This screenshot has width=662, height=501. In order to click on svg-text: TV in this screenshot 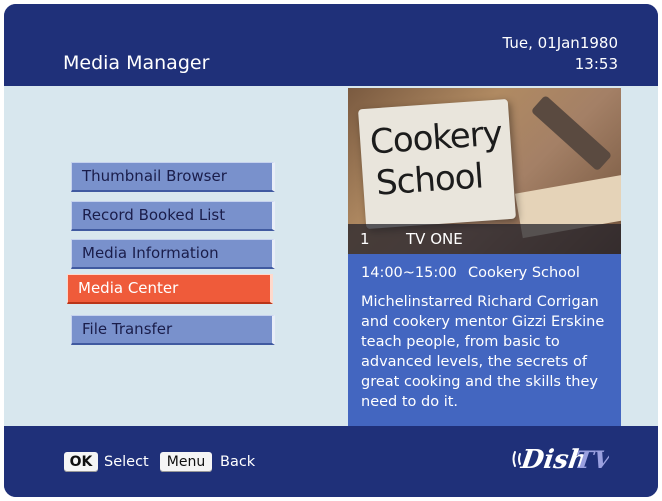, I will do `click(591, 459)`.